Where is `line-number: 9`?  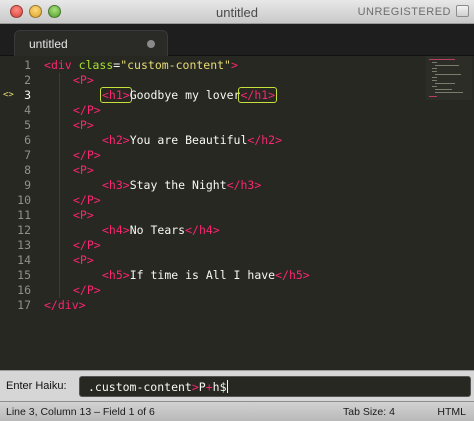
line-number: 9 is located at coordinates (27, 185).